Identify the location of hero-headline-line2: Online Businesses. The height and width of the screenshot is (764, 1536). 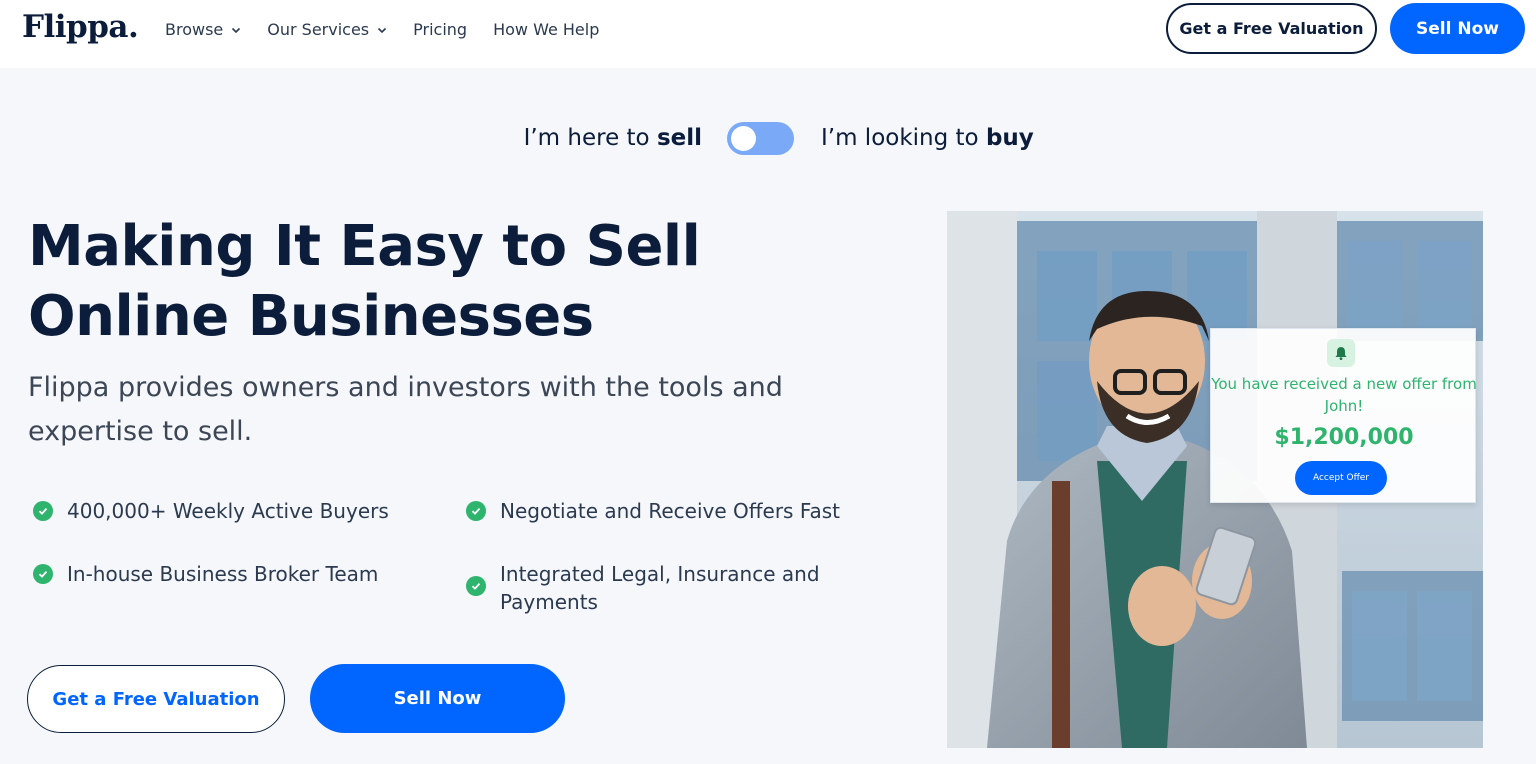
(311, 316).